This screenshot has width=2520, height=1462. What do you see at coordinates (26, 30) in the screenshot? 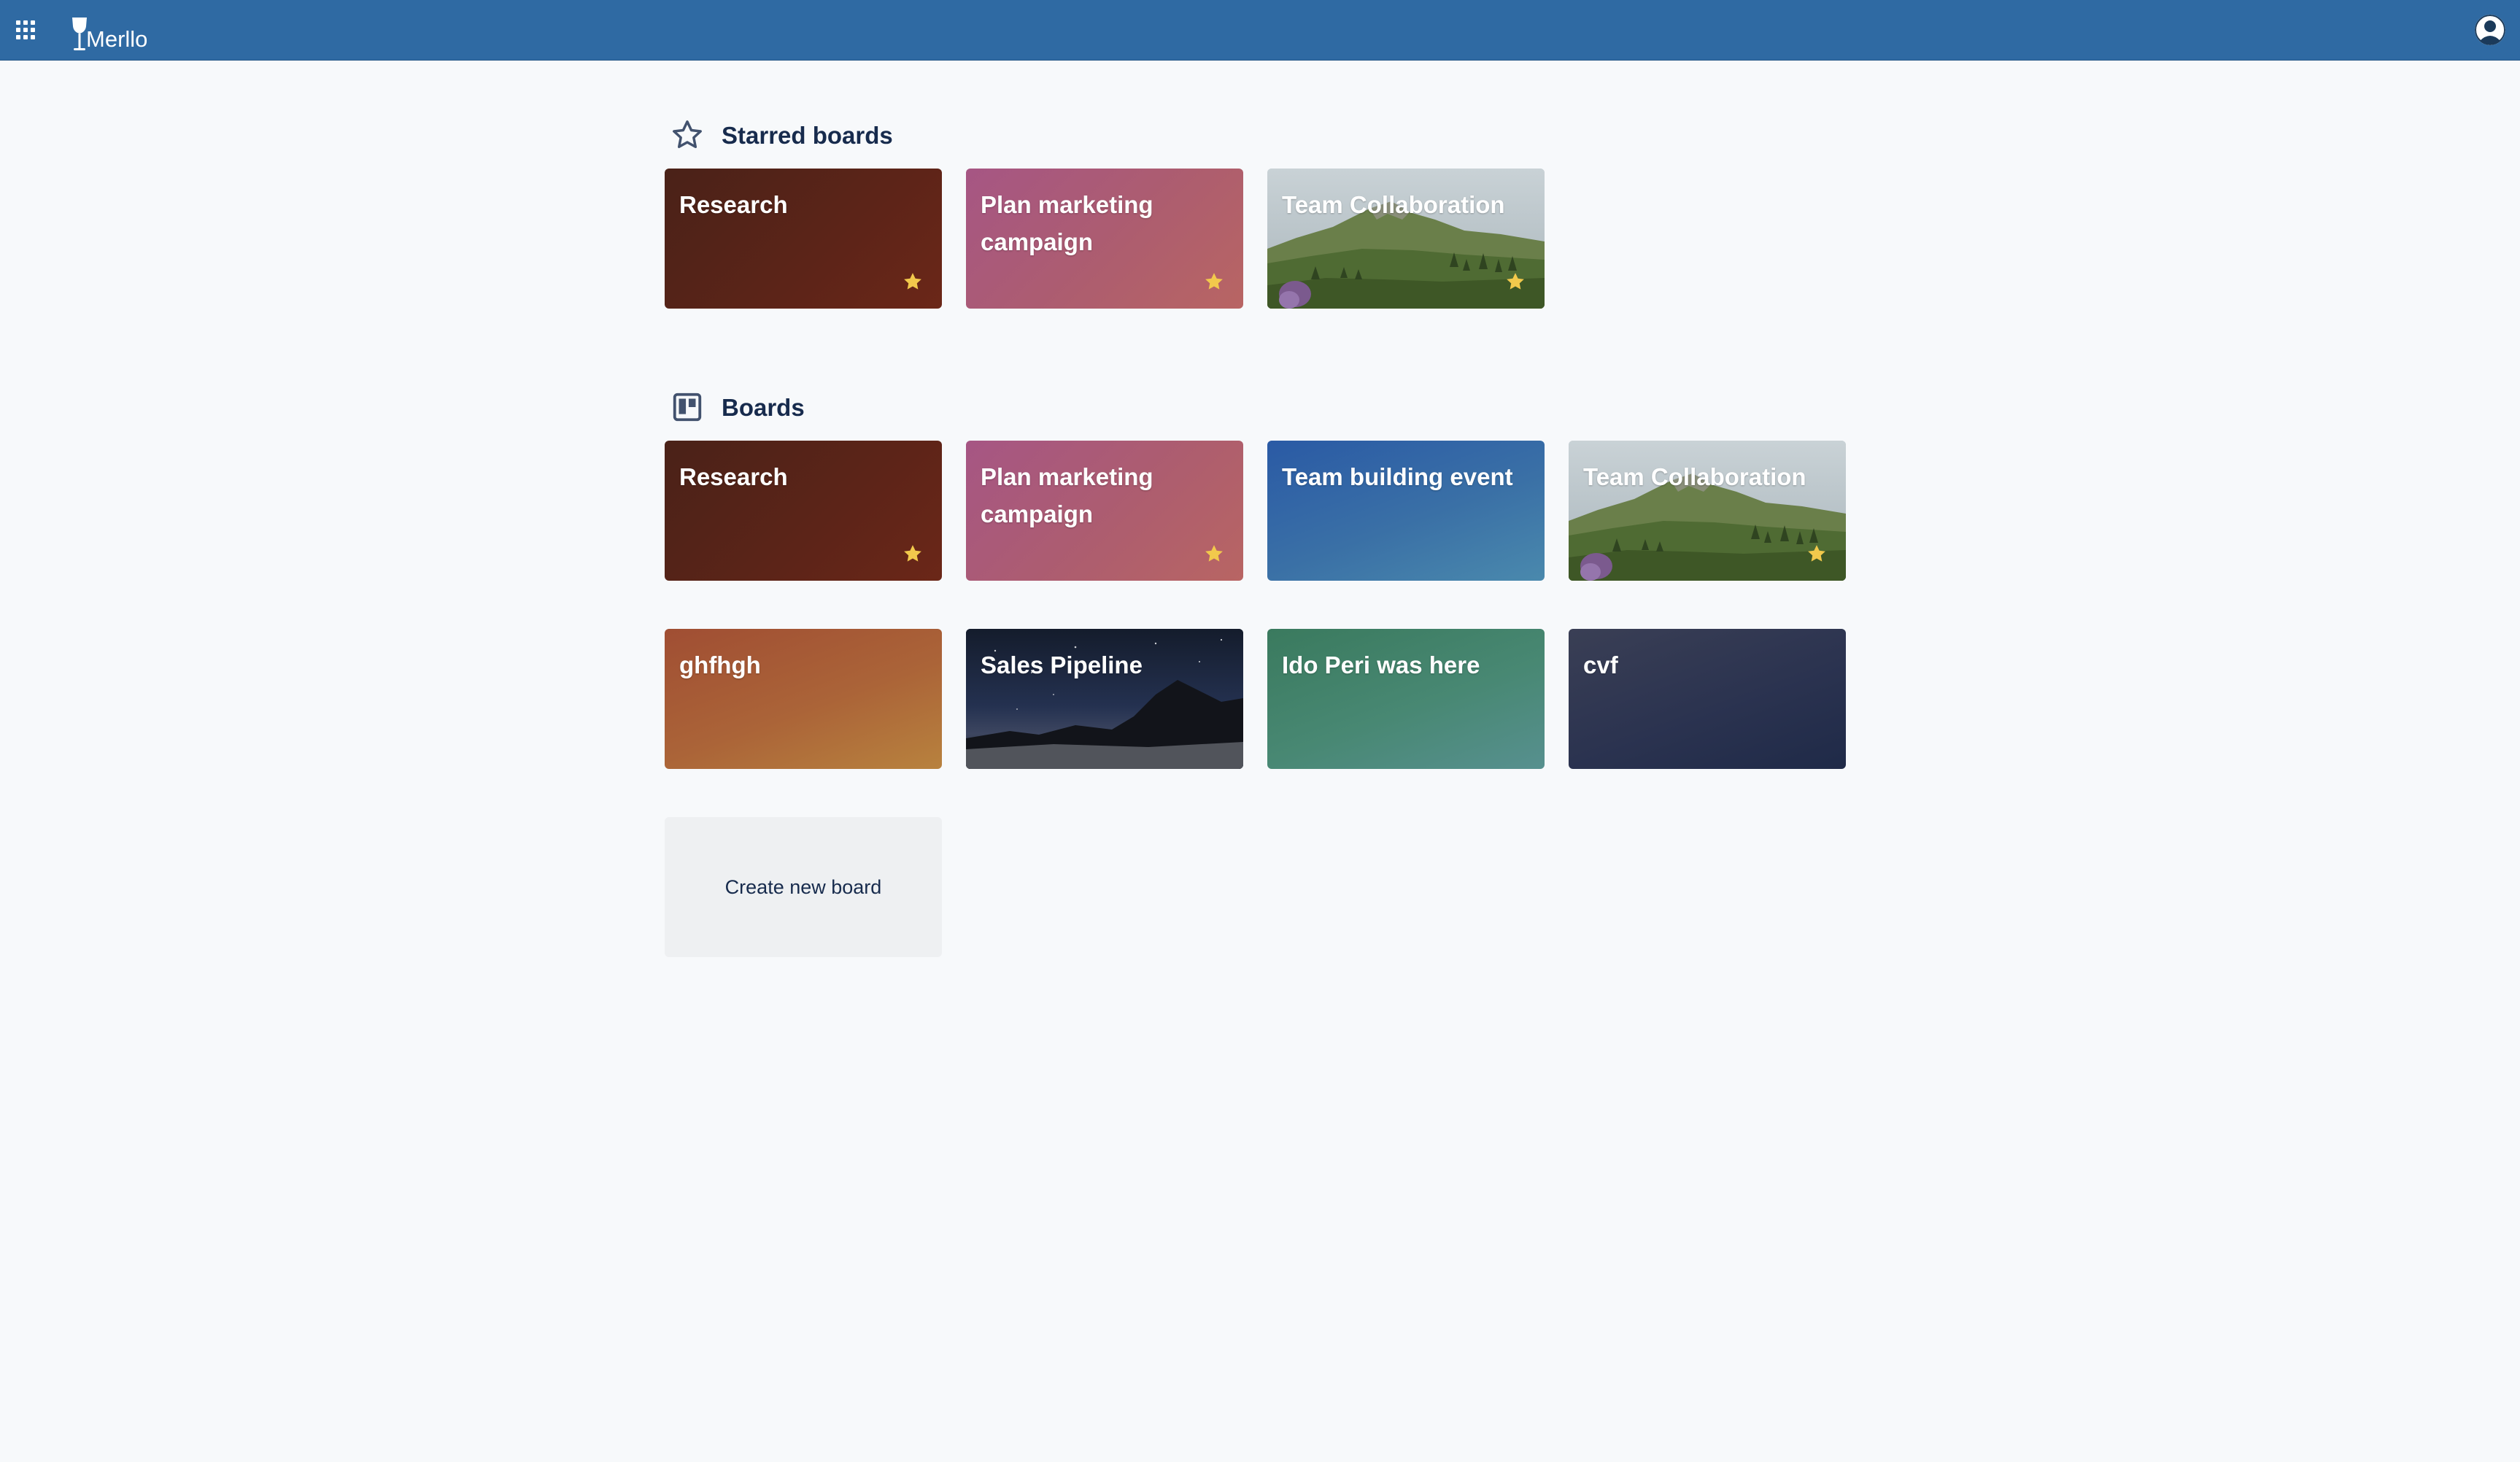
I see `apps-grid-icon` at bounding box center [26, 30].